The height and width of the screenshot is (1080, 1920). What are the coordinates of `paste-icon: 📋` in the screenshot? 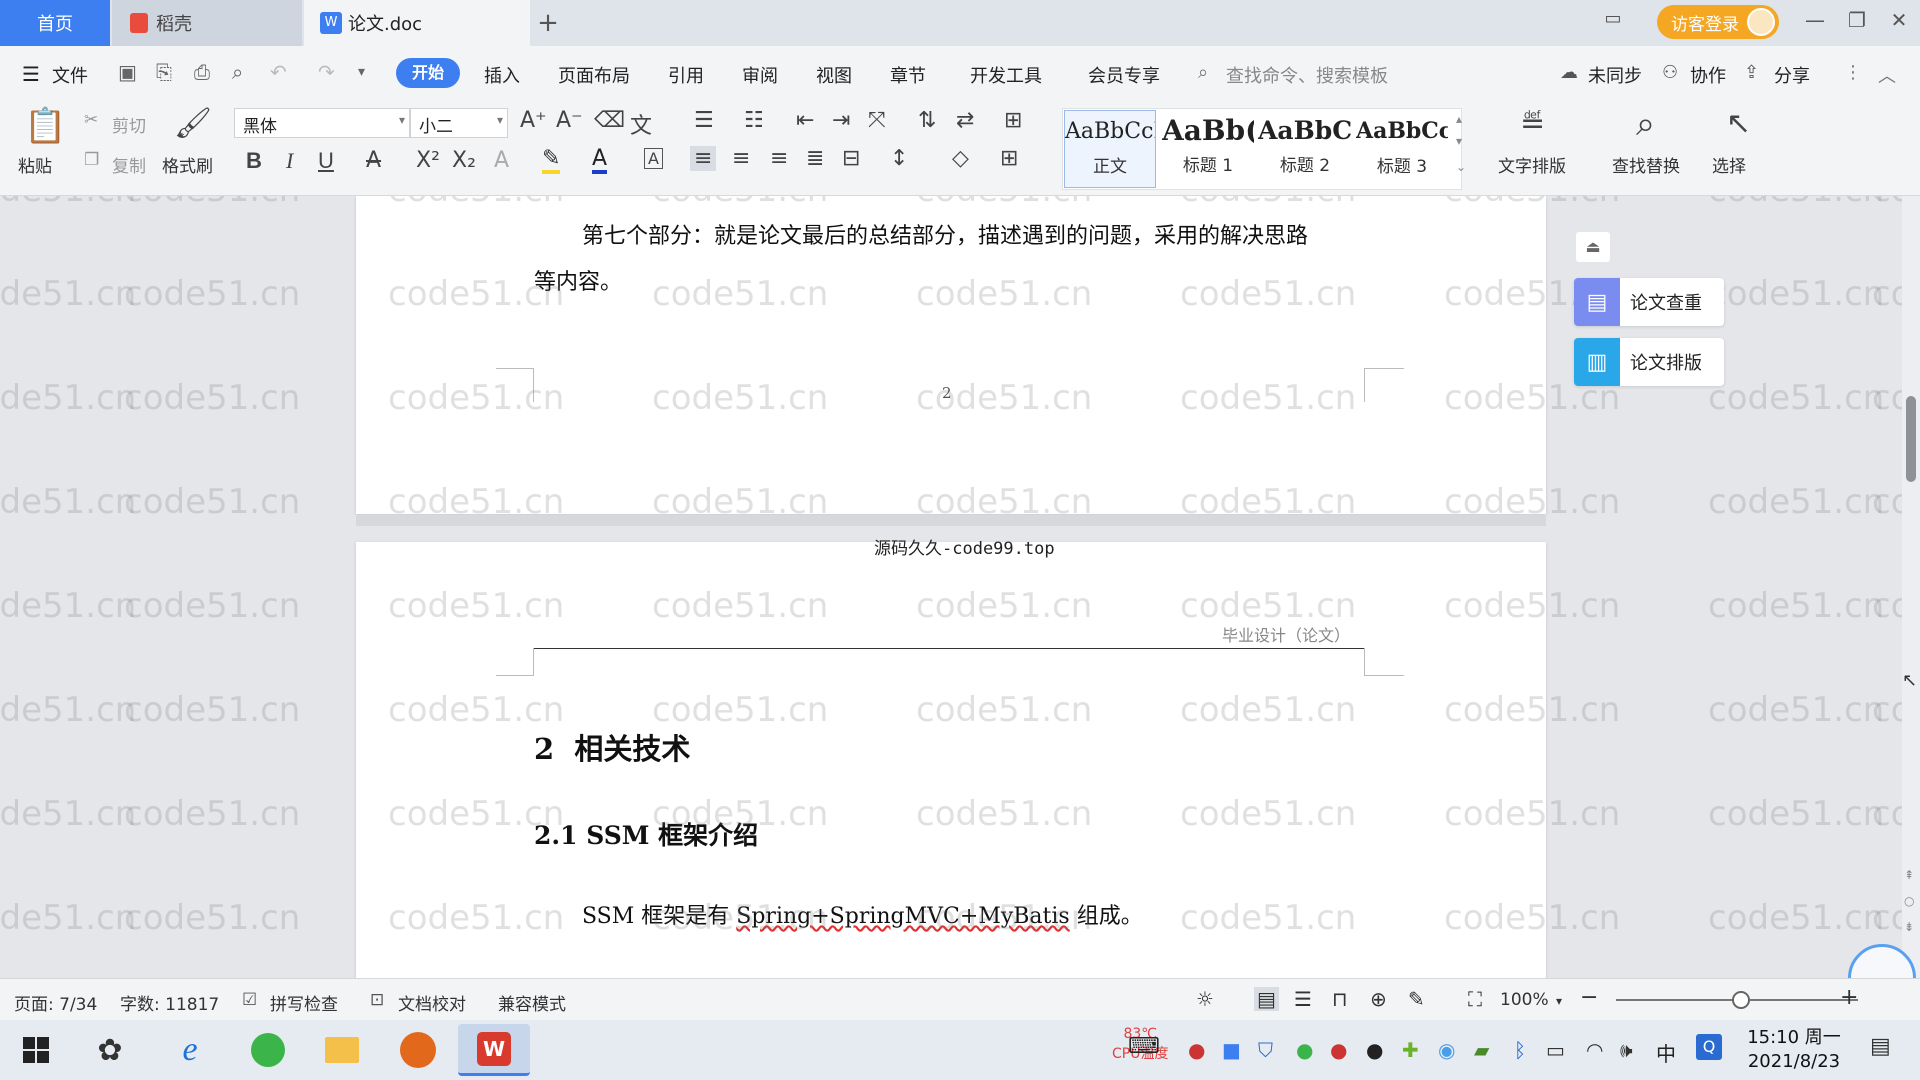 It's located at (45, 126).